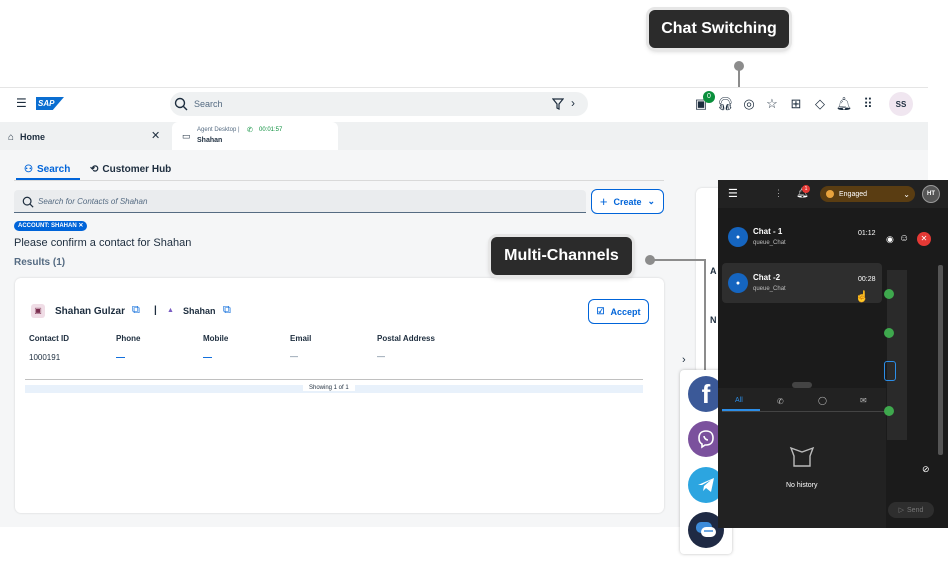 This screenshot has width=948, height=561. Describe the element at coordinates (40, 262) in the screenshot. I see `results-count: Results (1)` at that location.